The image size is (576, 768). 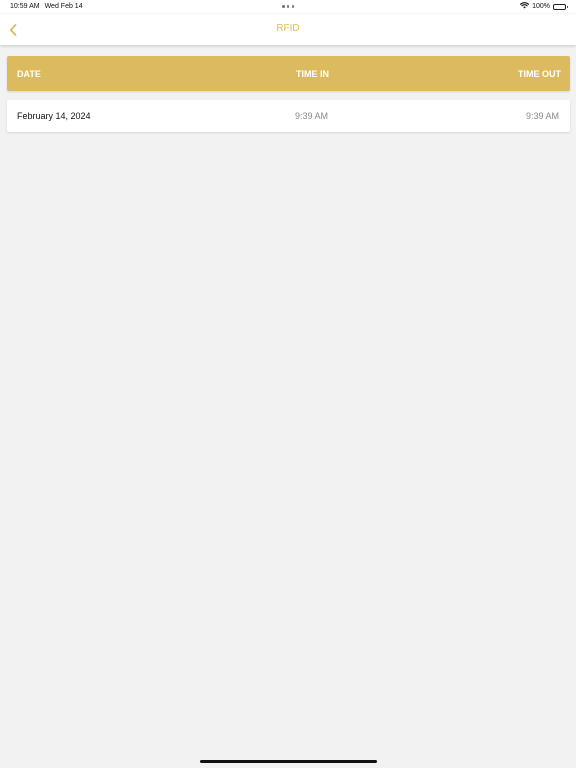 I want to click on page-title: RFID, so click(x=288, y=28).